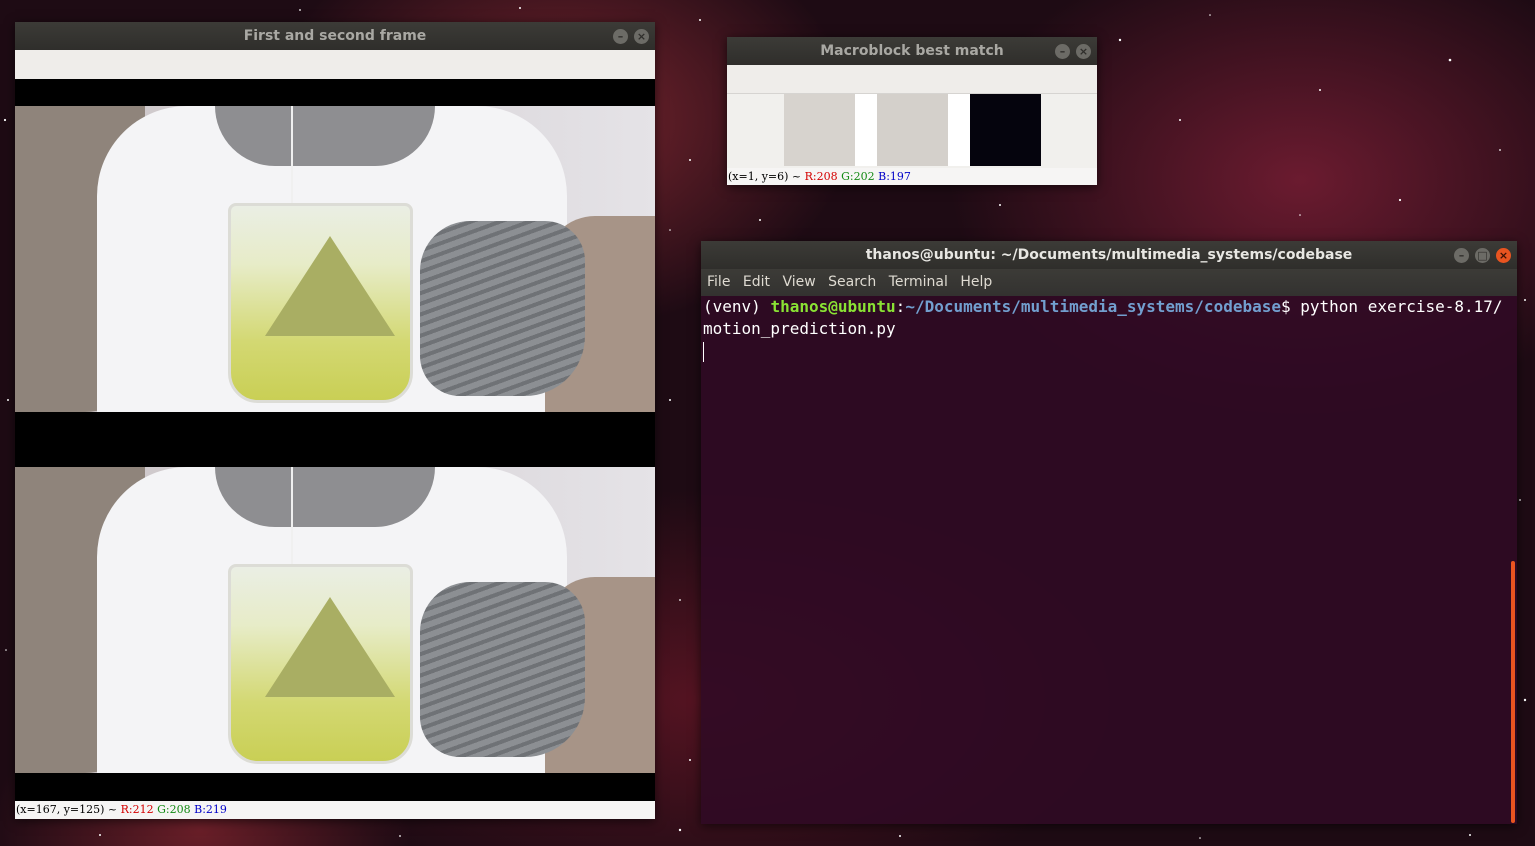 The width and height of the screenshot is (1535, 846). Describe the element at coordinates (1093, 306) in the screenshot. I see `prompt-path: ~/Documents/multimedia_systems/codebase` at that location.